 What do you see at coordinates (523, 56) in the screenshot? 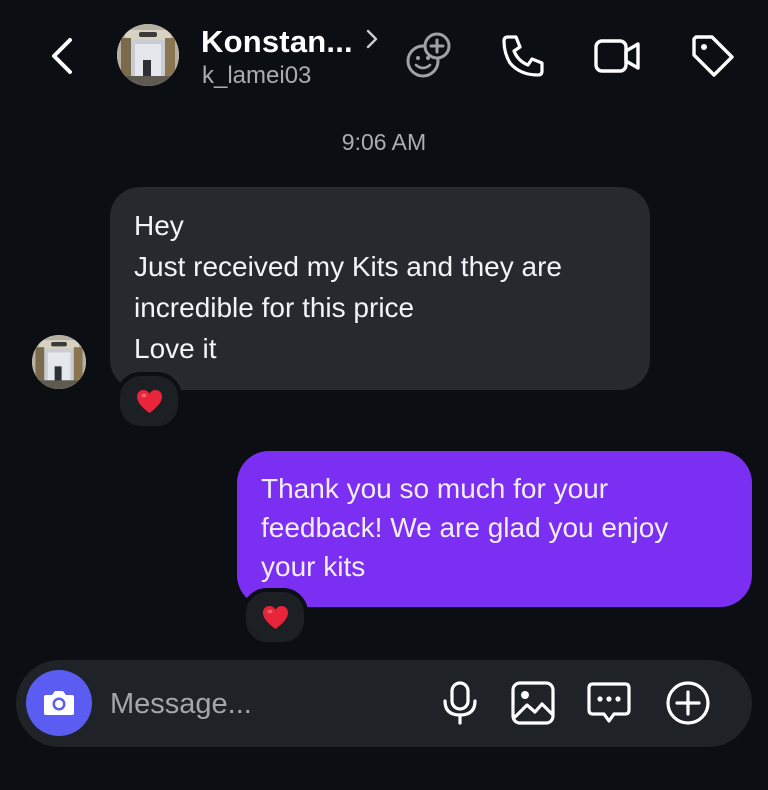
I see `phone-icon` at bounding box center [523, 56].